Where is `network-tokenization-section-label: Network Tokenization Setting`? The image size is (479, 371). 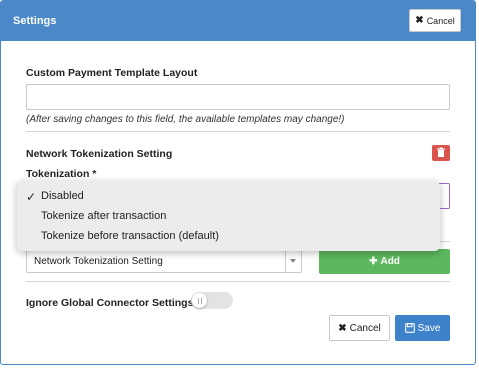
network-tokenization-section-label: Network Tokenization Setting is located at coordinates (99, 154).